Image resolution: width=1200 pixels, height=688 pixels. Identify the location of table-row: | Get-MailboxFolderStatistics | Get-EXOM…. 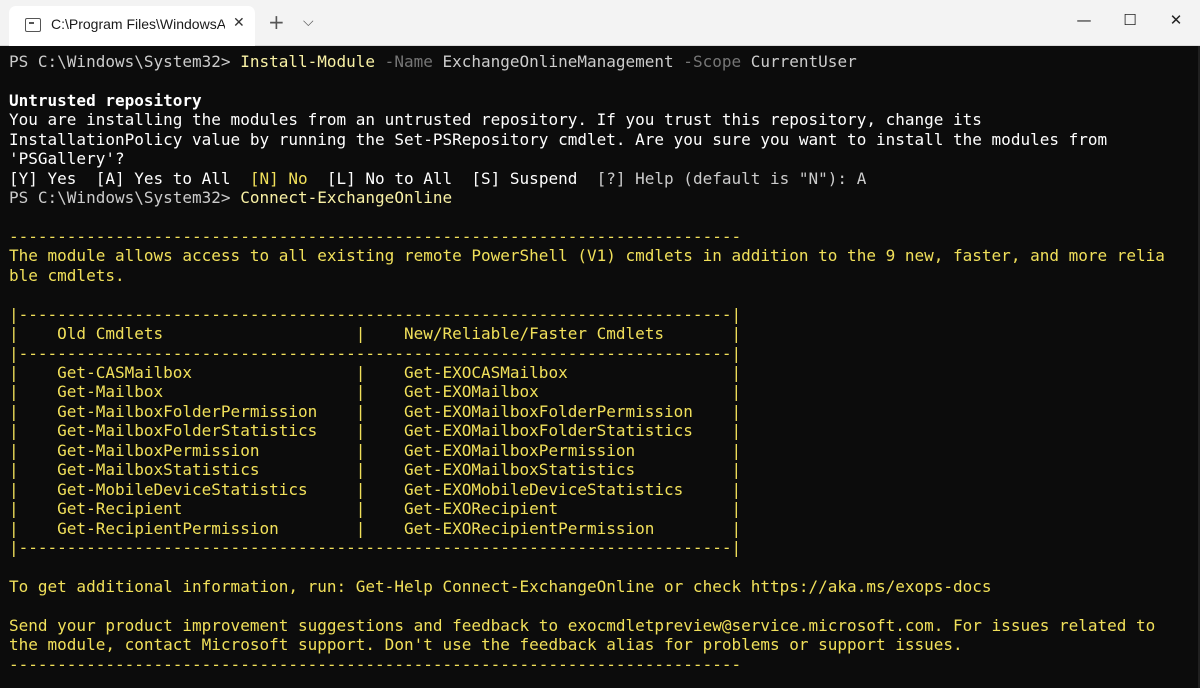
(375, 431).